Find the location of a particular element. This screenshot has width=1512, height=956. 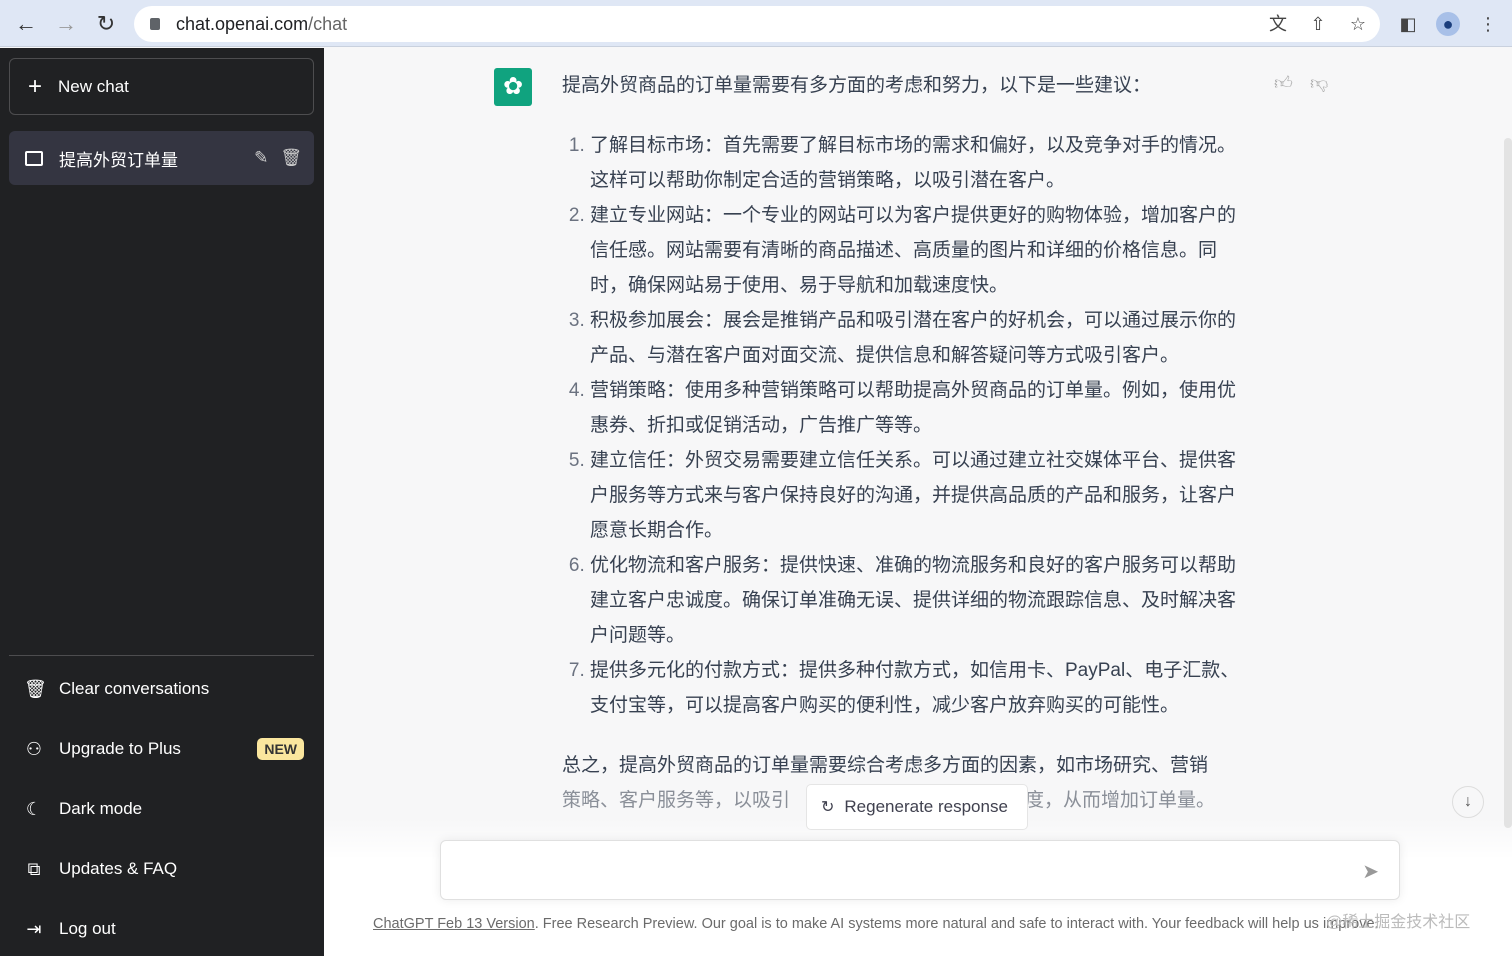

regenerate-response-button: ↻ Regenerate response is located at coordinates (917, 807).